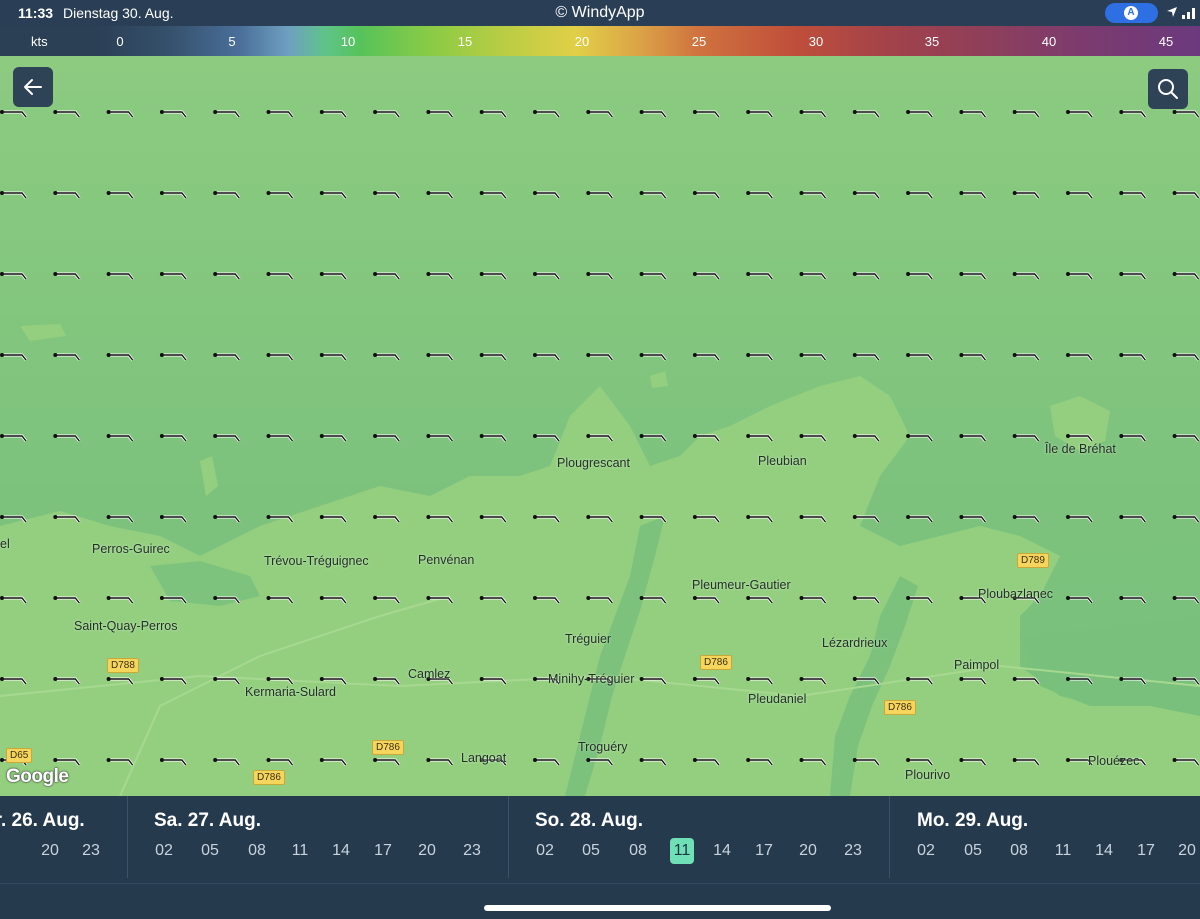 The image size is (1200, 919). What do you see at coordinates (1044, 837) in the screenshot?
I see `timeline-day: Mo. 29. Aug. 02 05 08 11 14 17 20` at bounding box center [1044, 837].